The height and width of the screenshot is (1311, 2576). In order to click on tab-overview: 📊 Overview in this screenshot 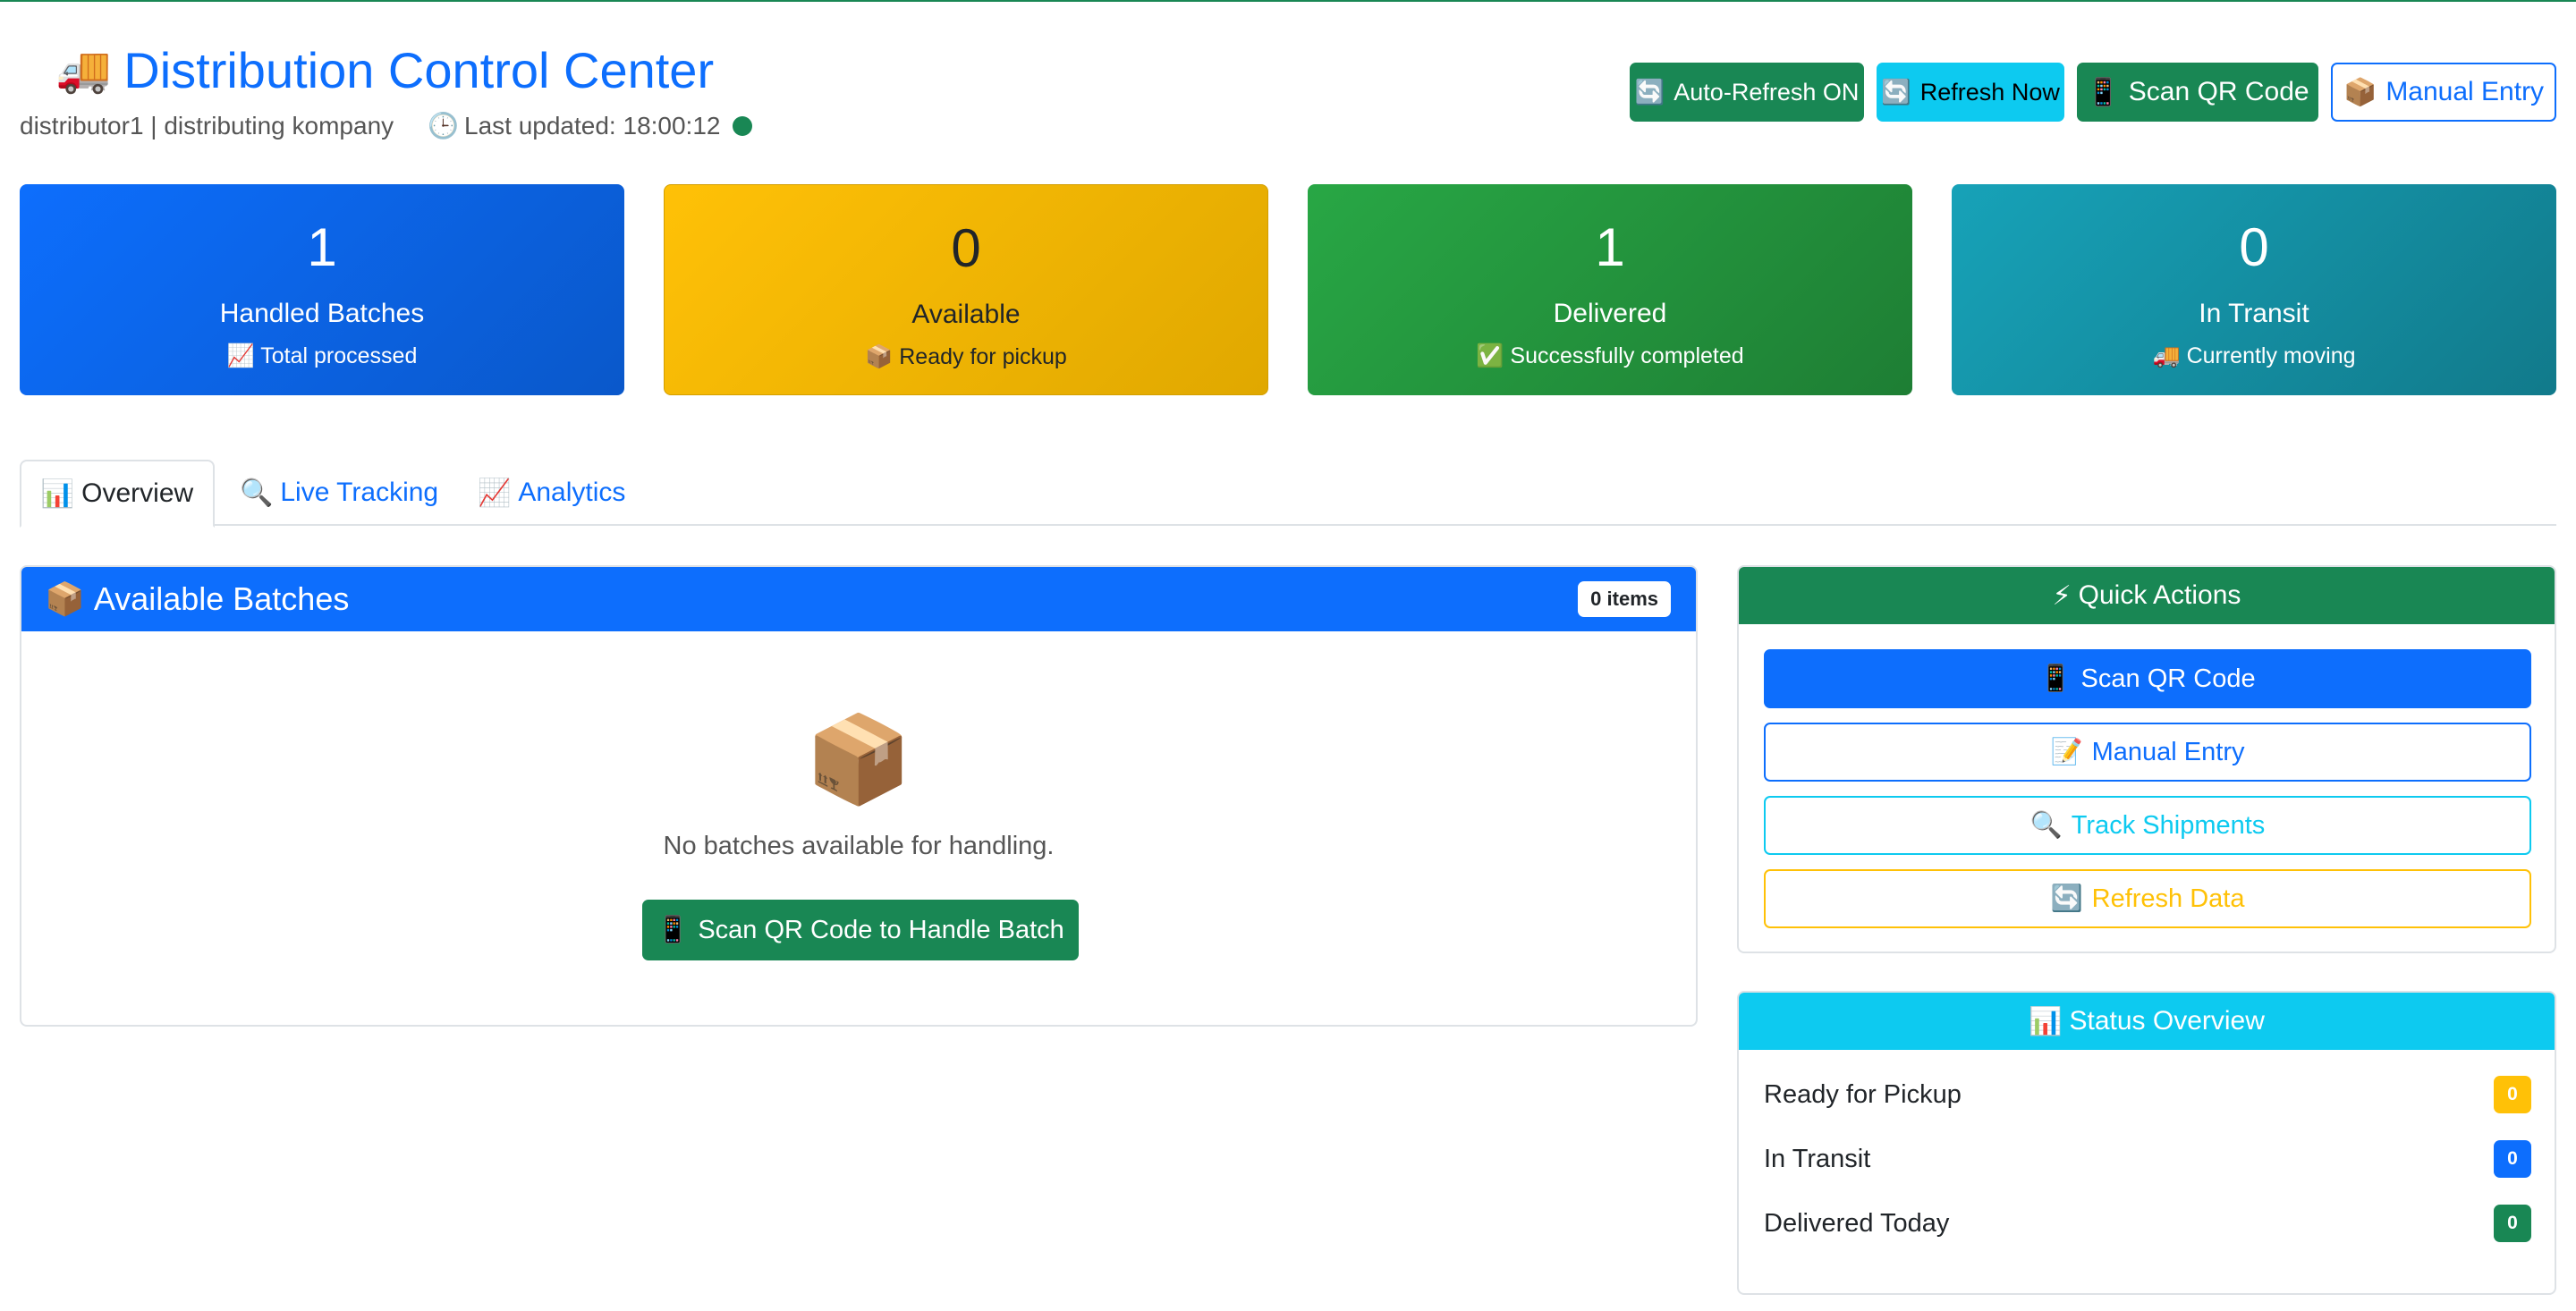, I will do `click(117, 494)`.